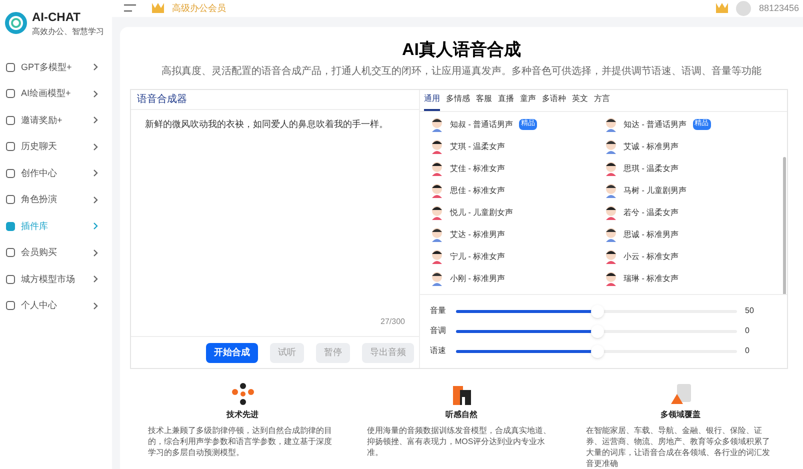  What do you see at coordinates (56, 173) in the screenshot?
I see `sidebar-item: 创作中心` at bounding box center [56, 173].